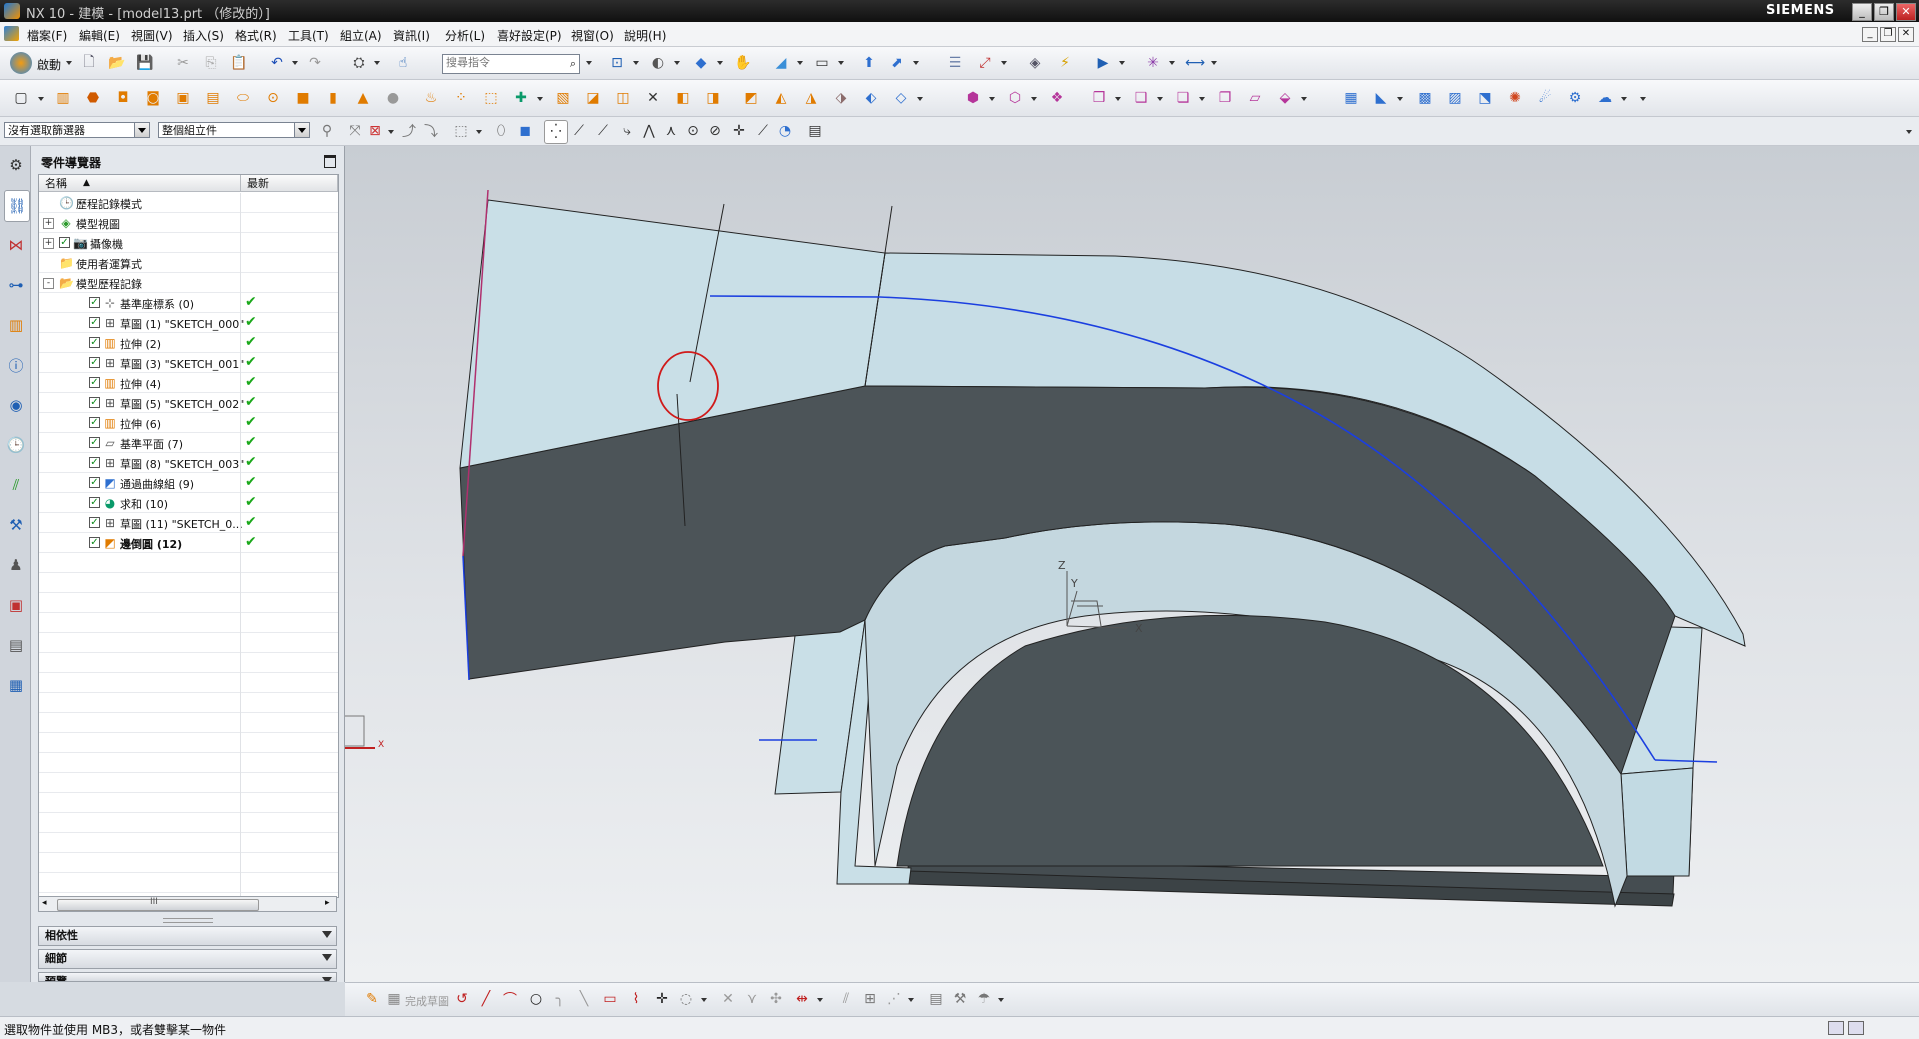  Describe the element at coordinates (1153, 63) in the screenshot. I see `analysis-icon: ✳` at that location.